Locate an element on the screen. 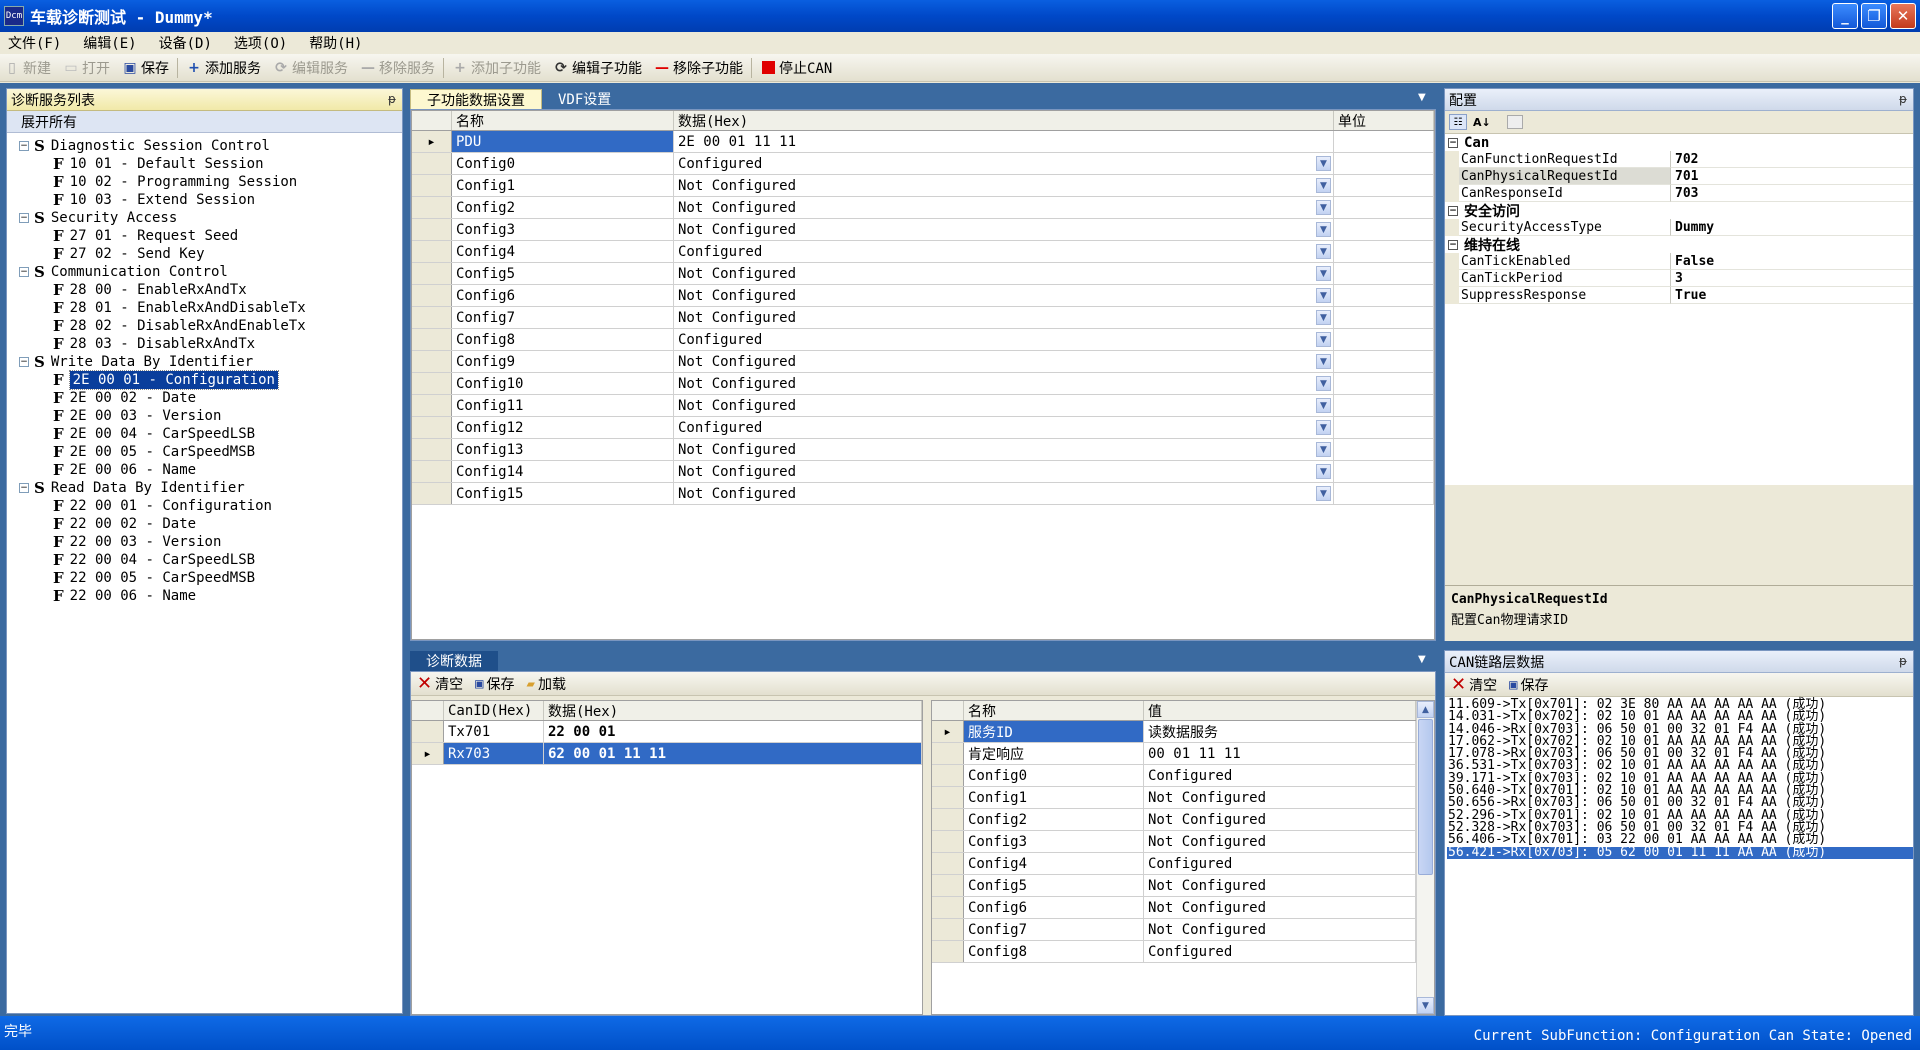 Image resolution: width=1920 pixels, height=1050 pixels. property-category: − Can is located at coordinates (1679, 142).